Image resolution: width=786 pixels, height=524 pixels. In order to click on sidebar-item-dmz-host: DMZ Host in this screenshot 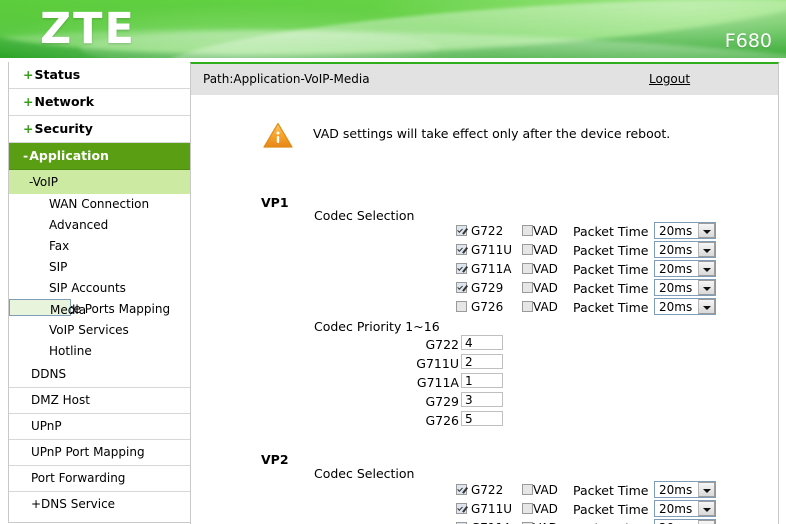, I will do `click(100, 401)`.